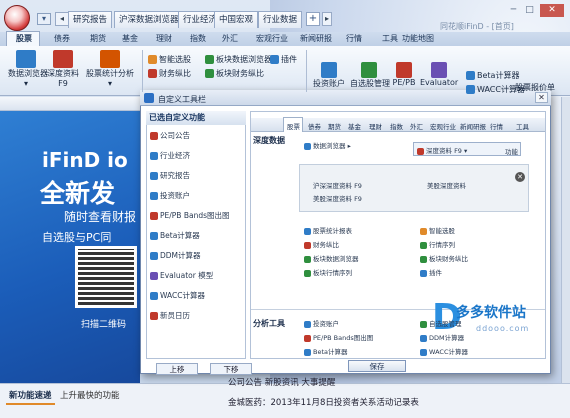 Image resolution: width=570 pixels, height=418 pixels. I want to click on function-item: 财务纵比, so click(321, 244).